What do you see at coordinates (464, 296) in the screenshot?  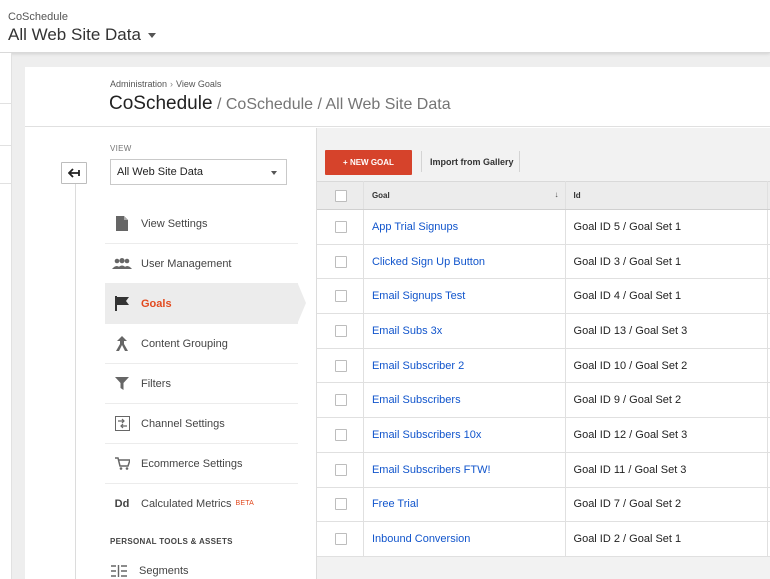 I see `goal-link: Email Signups Test` at bounding box center [464, 296].